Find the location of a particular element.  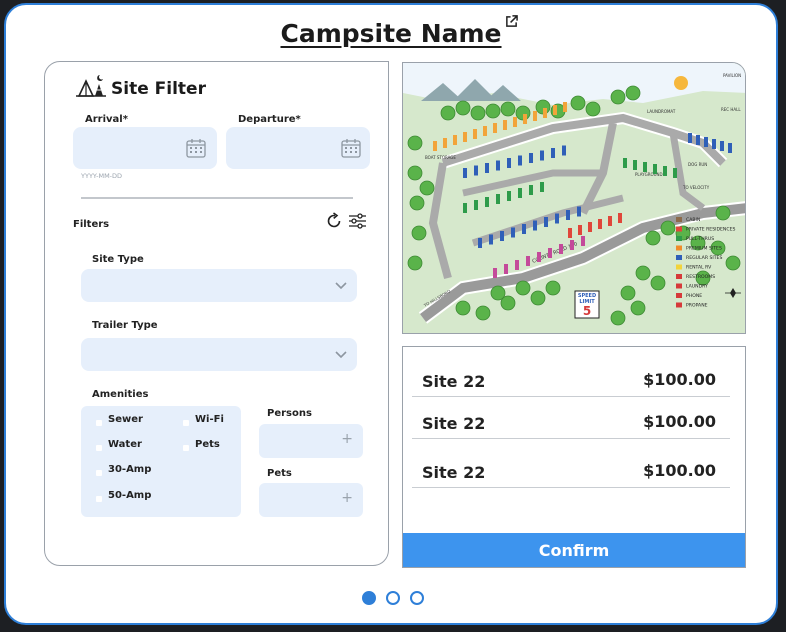

site-type-select is located at coordinates (219, 285).